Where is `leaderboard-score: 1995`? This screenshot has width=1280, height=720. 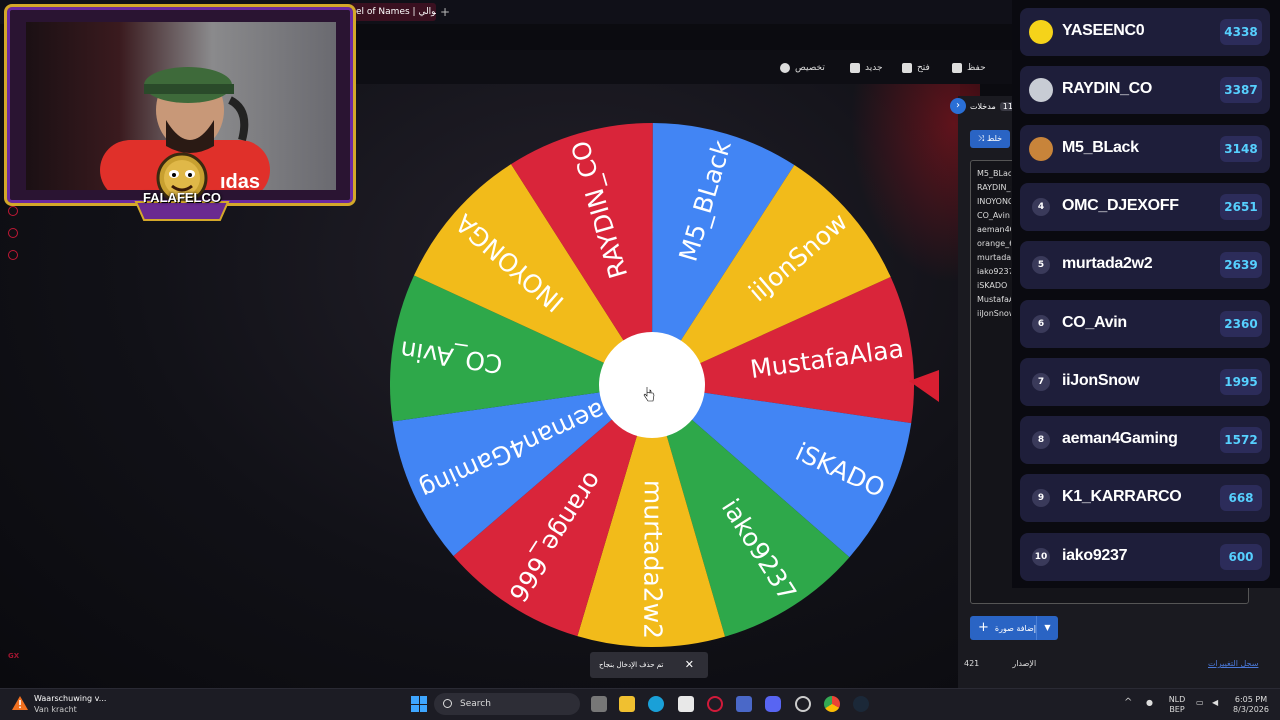 leaderboard-score: 1995 is located at coordinates (1241, 381).